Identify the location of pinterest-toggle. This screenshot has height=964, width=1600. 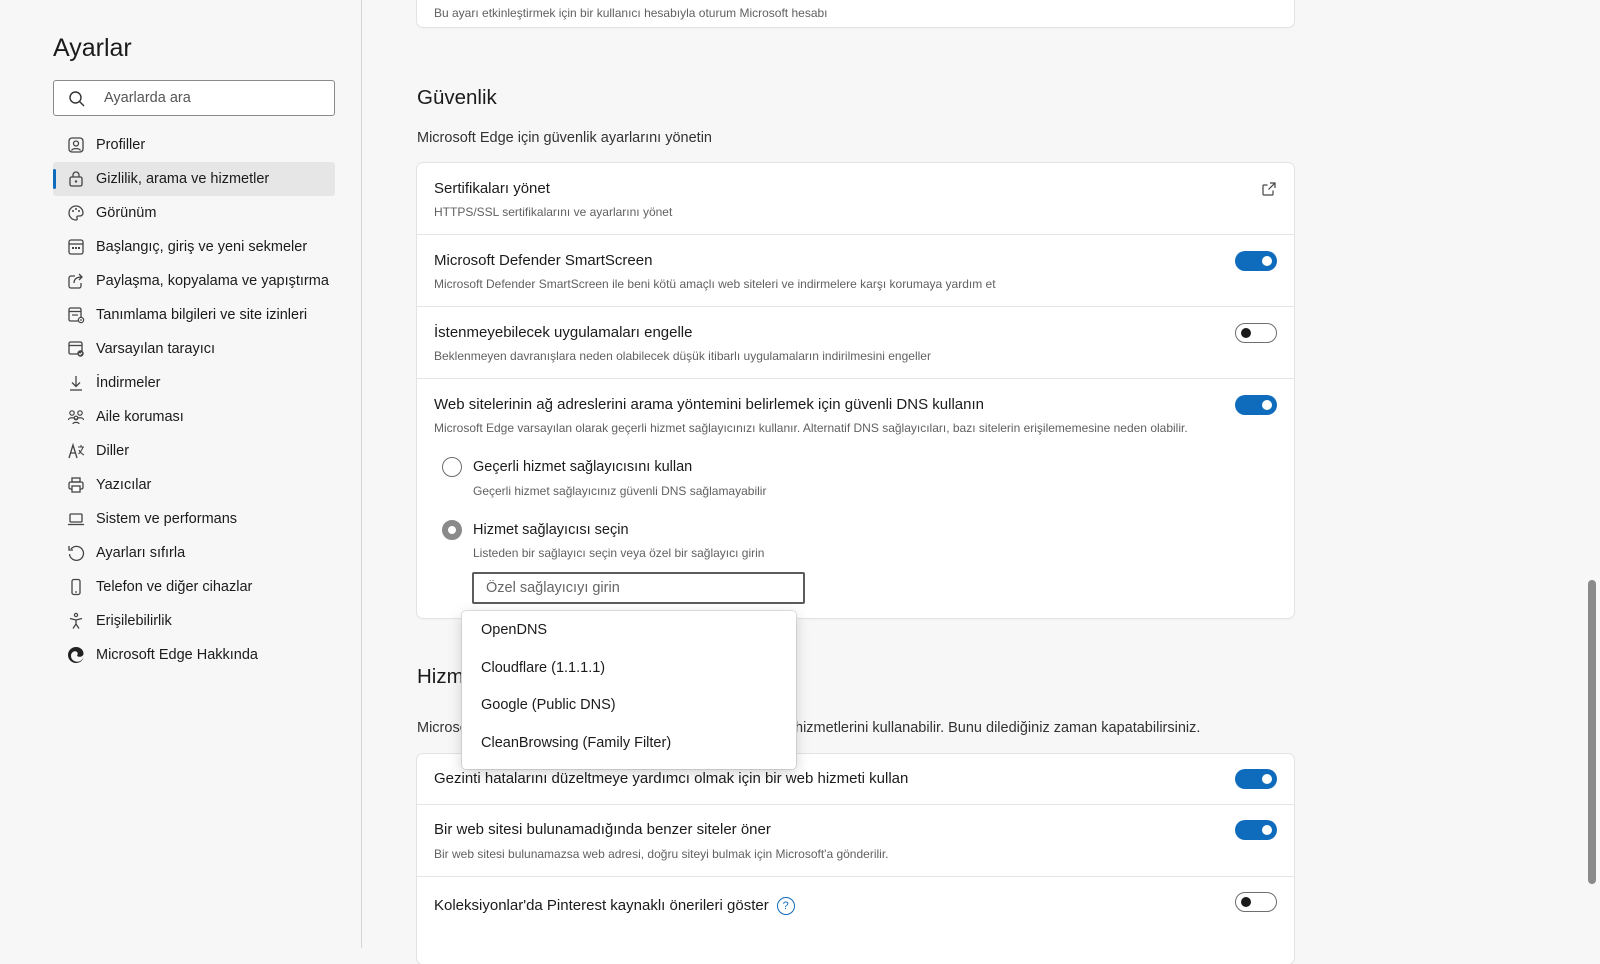
(1256, 902).